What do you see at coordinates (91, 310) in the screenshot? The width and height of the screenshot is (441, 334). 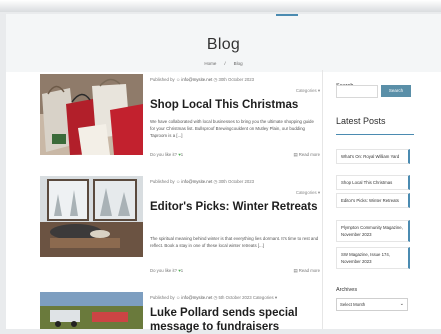 I see `post-thumbnail-fundraisers` at bounding box center [91, 310].